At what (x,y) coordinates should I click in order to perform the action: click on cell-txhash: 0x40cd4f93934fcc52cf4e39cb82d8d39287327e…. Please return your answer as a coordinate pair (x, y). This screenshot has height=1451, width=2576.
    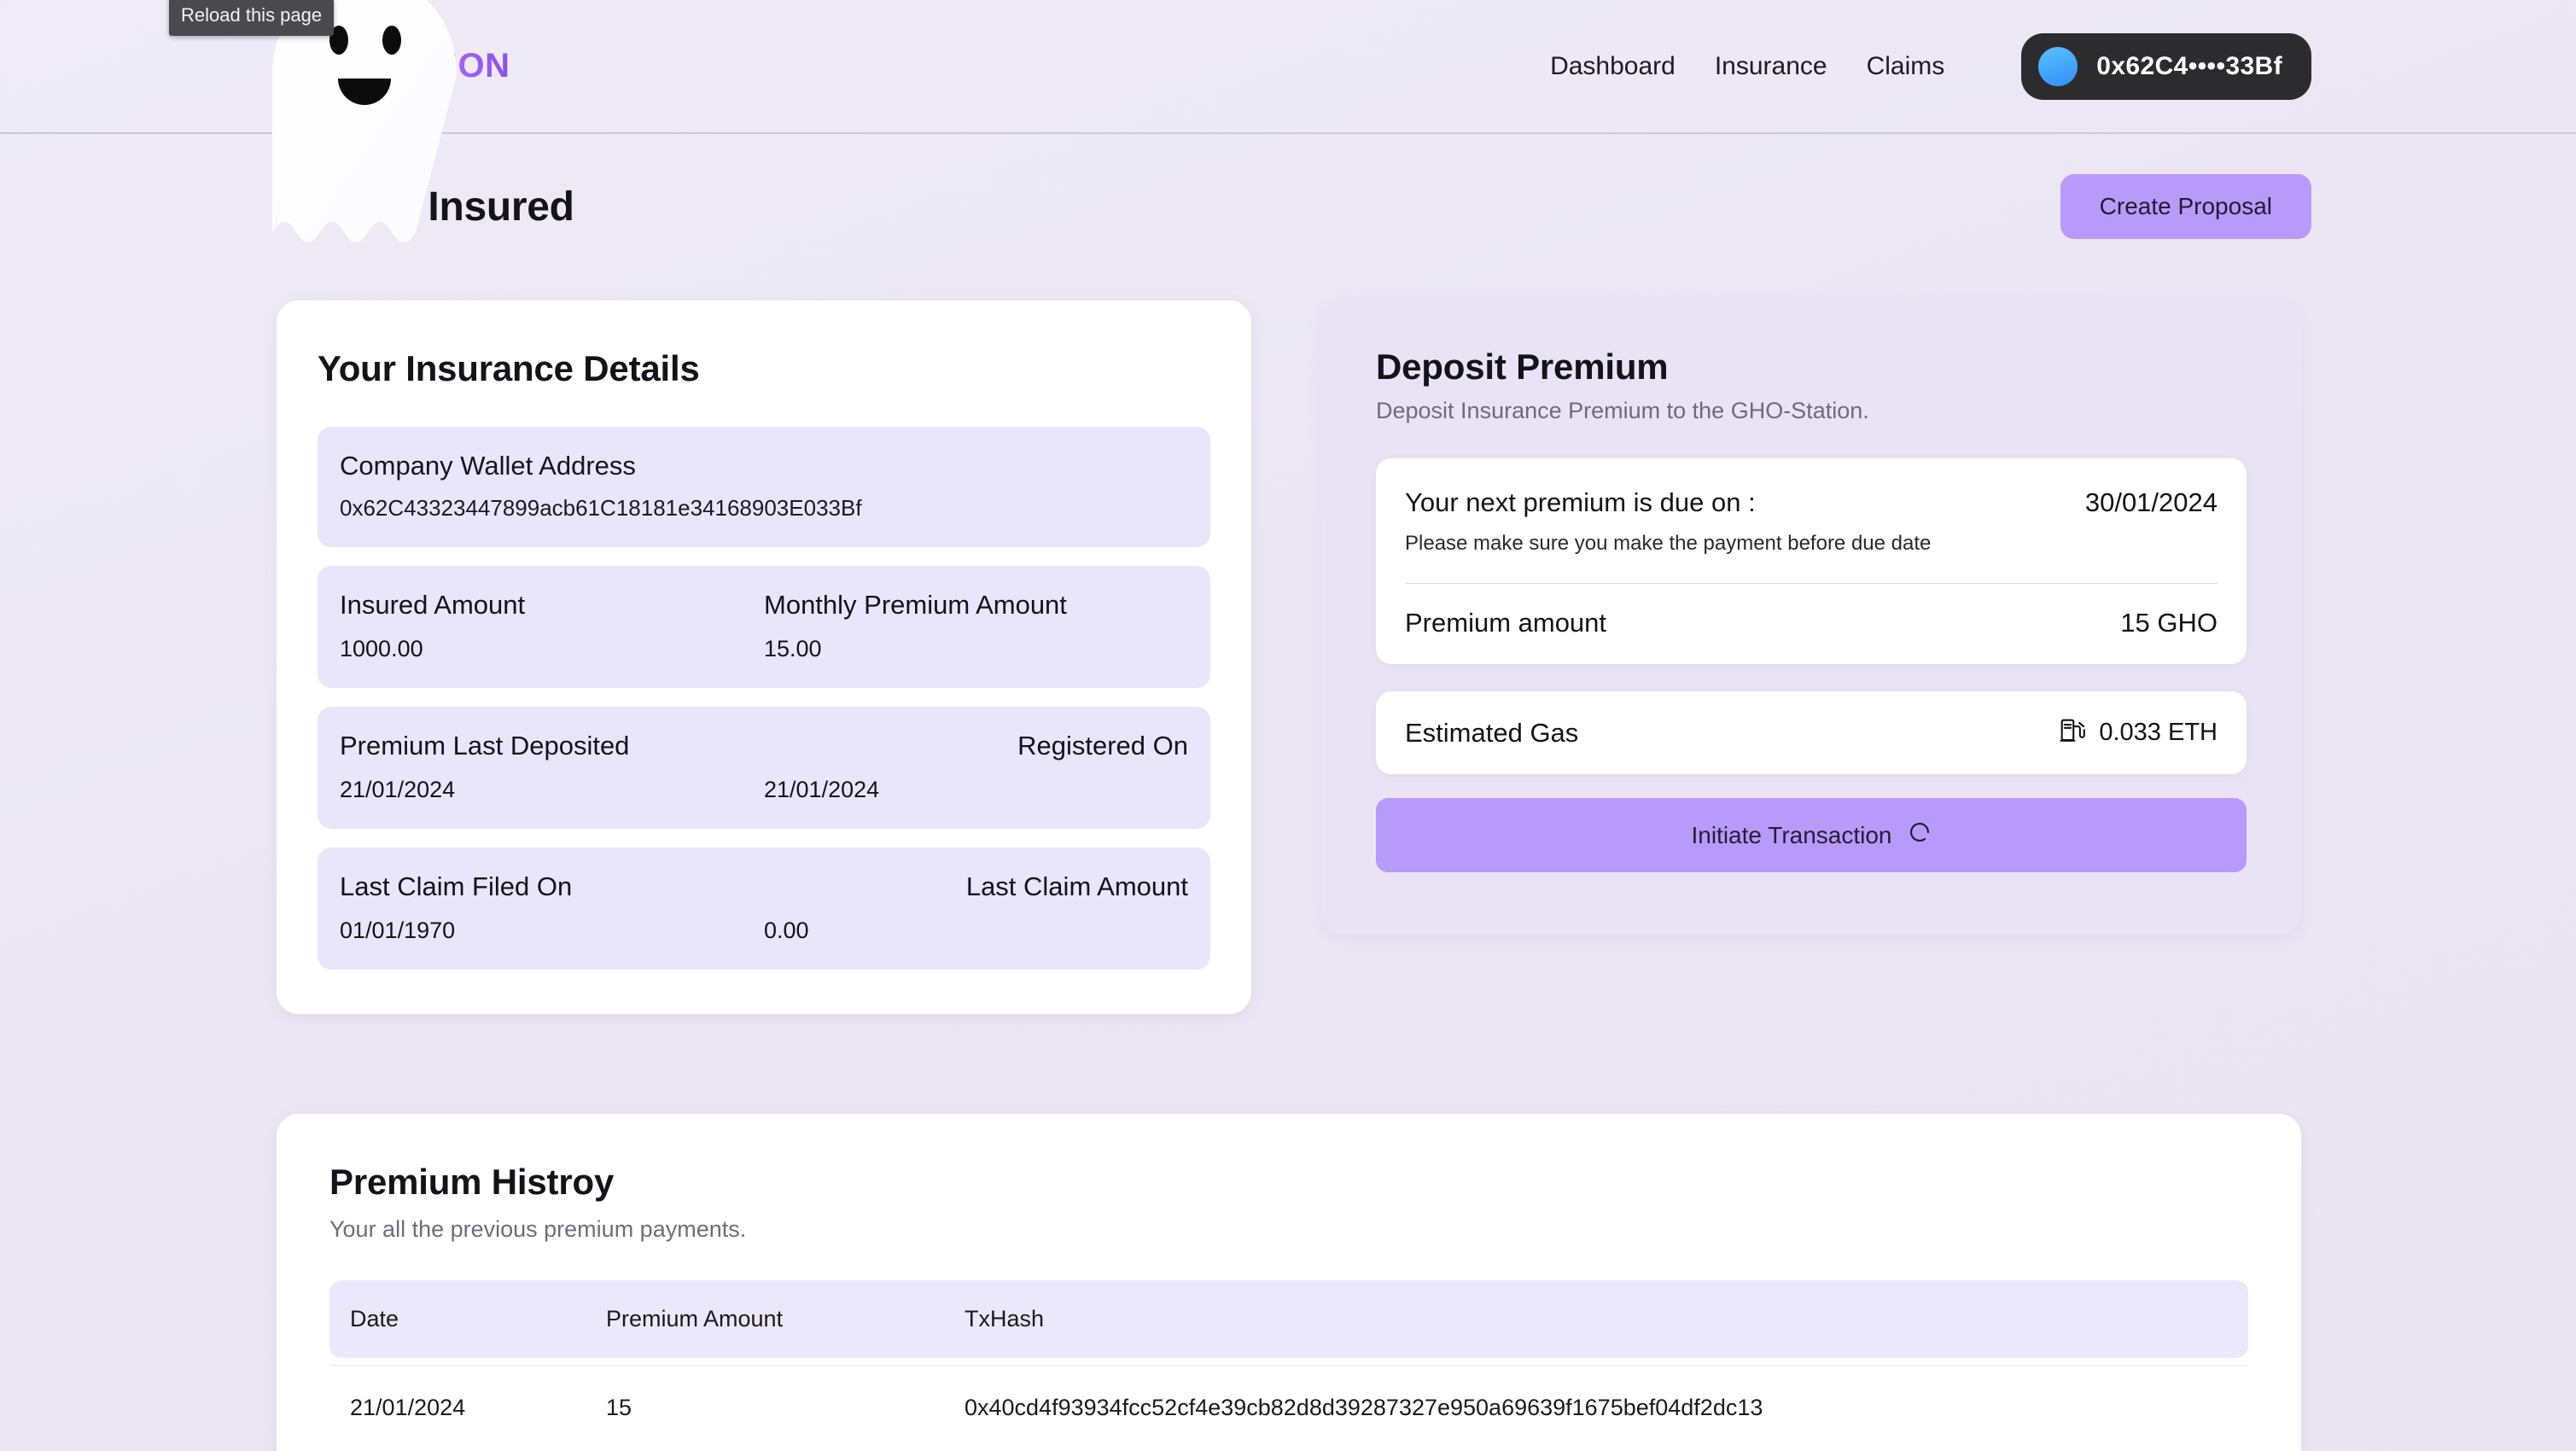
    Looking at the image, I should click on (1364, 1407).